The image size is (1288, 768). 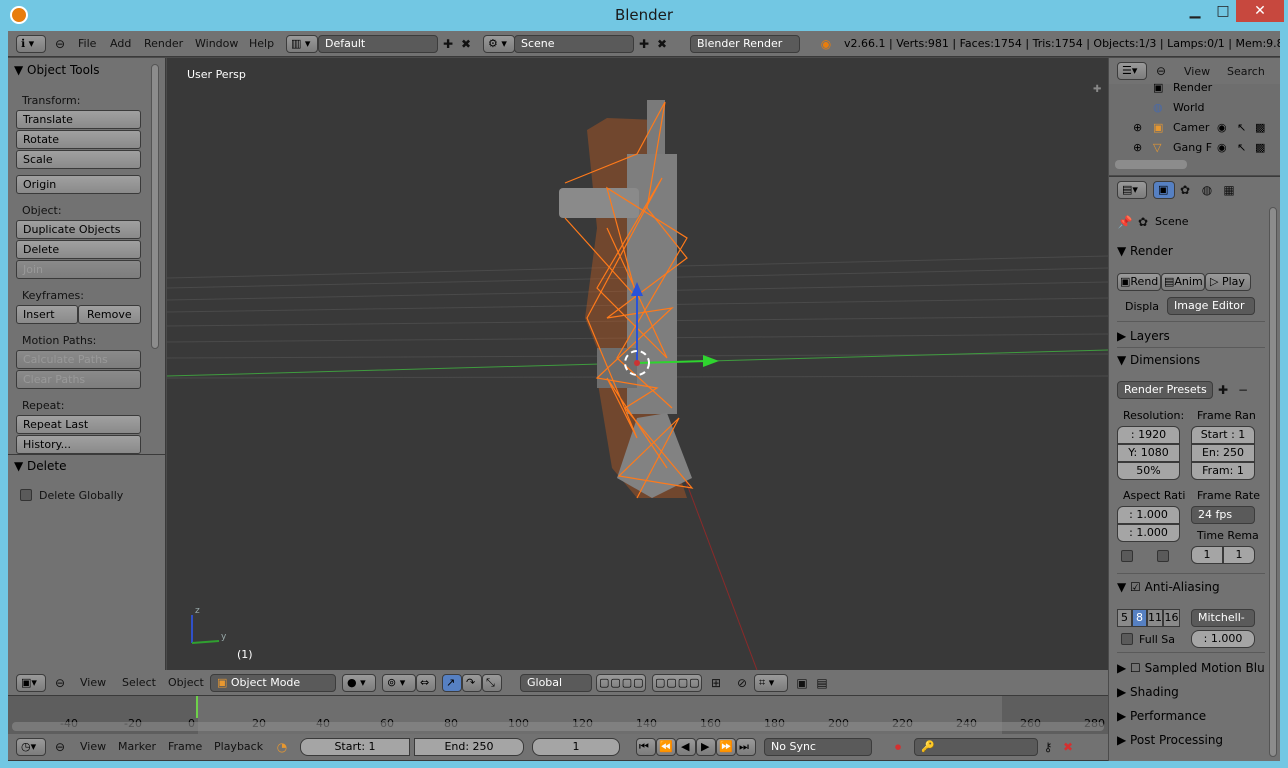 I want to click on render-engine-select: Blender Render, so click(x=745, y=44).